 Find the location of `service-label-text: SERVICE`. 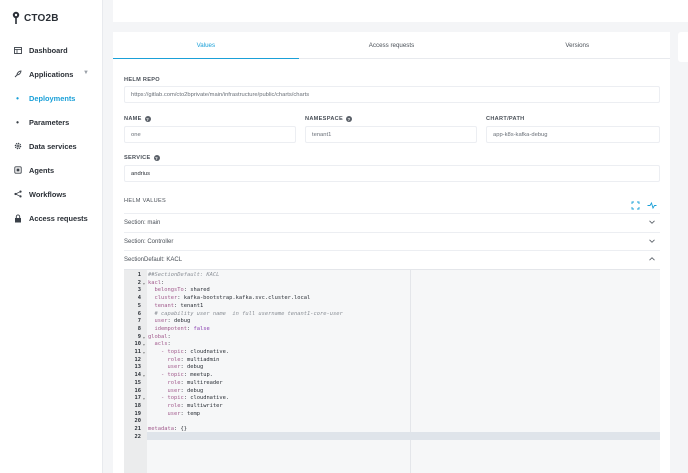

service-label-text: SERVICE is located at coordinates (137, 158).